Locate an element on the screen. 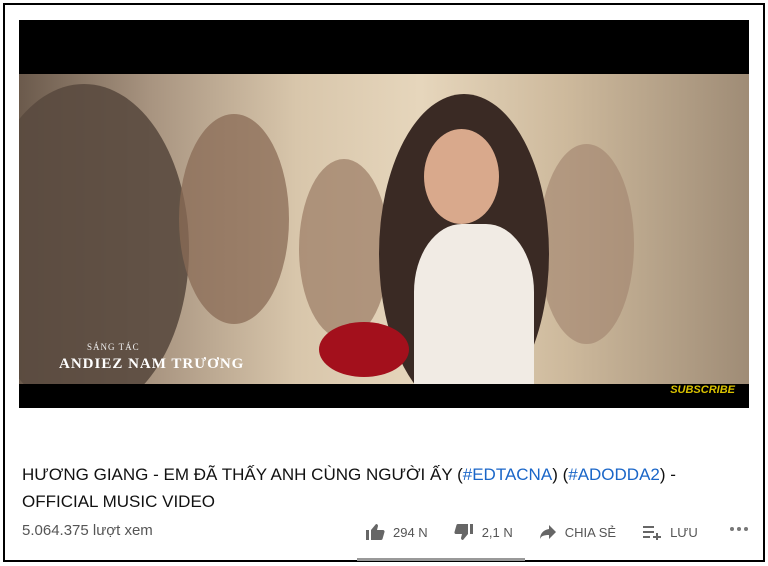  playlist-add-icon is located at coordinates (652, 533).